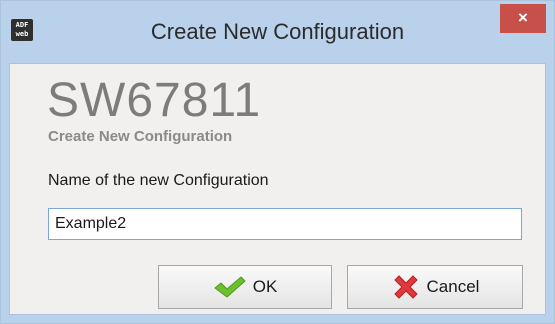 This screenshot has height=324, width=555. Describe the element at coordinates (265, 286) in the screenshot. I see `ok-button-label: OK` at that location.